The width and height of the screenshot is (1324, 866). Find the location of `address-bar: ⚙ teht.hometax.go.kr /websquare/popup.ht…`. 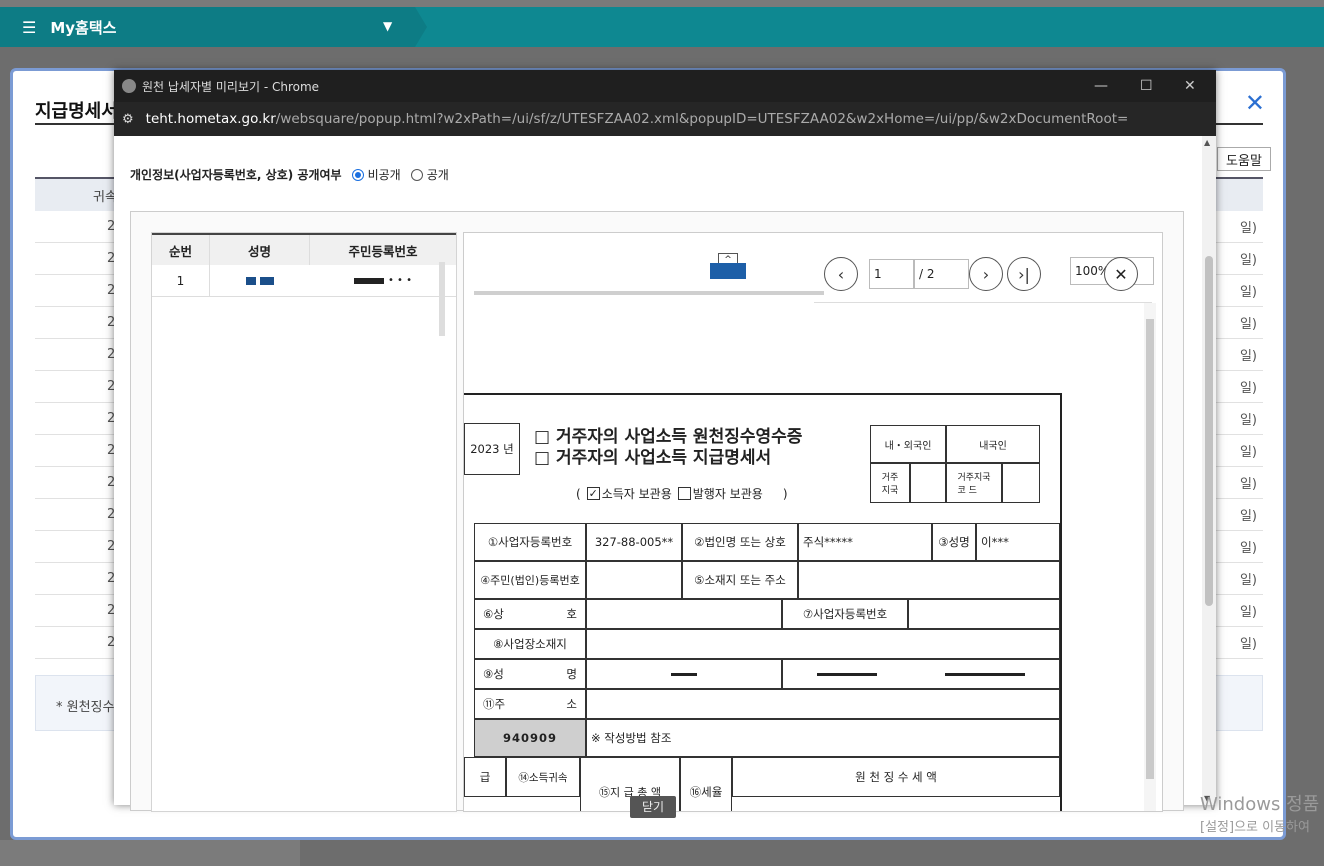

address-bar: ⚙ teht.hometax.go.kr /websquare/popup.ht… is located at coordinates (665, 119).